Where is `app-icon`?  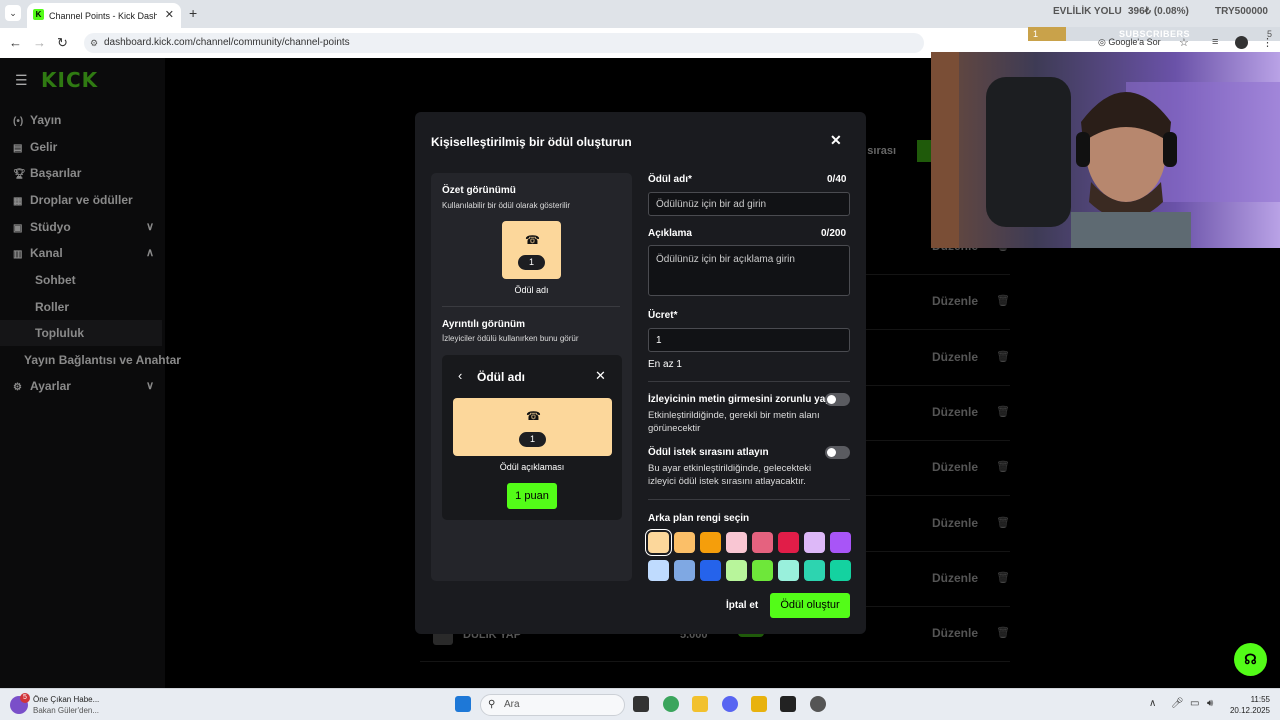 app-icon is located at coordinates (818, 704).